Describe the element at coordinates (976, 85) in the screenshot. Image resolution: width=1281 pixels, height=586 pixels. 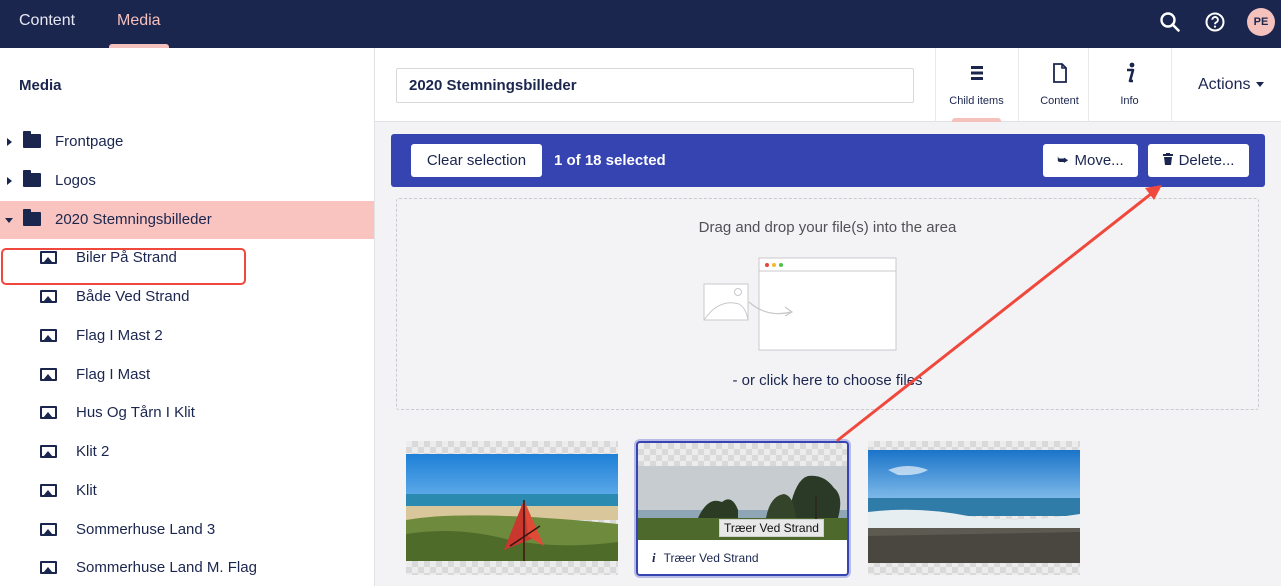
I see `tab-child-items: Child items` at that location.